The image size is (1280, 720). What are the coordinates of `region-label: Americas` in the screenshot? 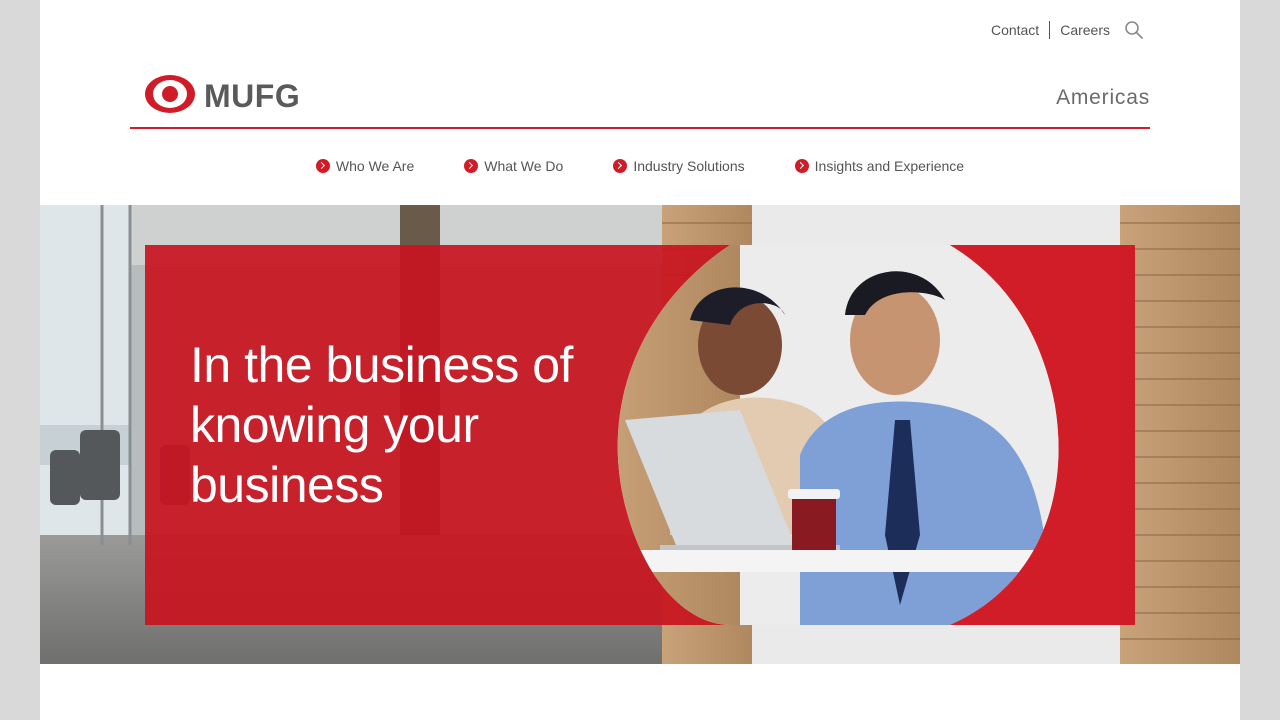 It's located at (1103, 98).